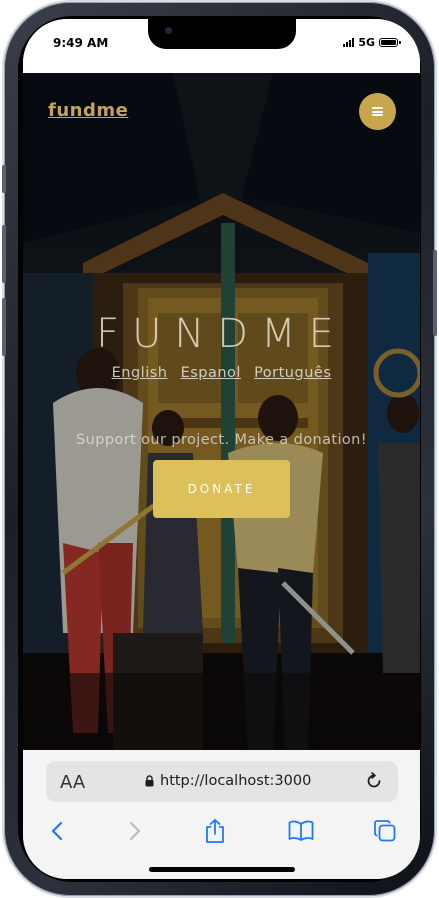 This screenshot has width=439, height=898. Describe the element at coordinates (292, 373) in the screenshot. I see `language-link-portugues: Português` at that location.